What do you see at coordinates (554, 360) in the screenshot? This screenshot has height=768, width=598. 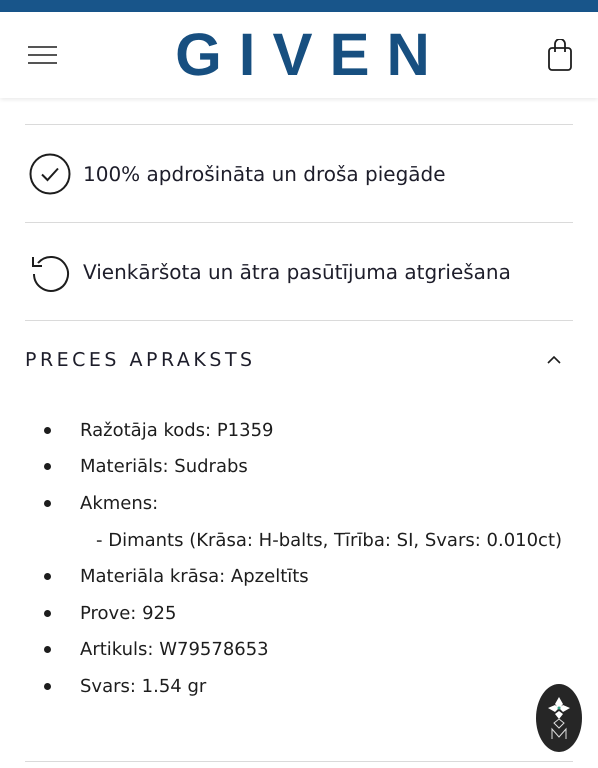 I see `chevron-up-icon` at bounding box center [554, 360].